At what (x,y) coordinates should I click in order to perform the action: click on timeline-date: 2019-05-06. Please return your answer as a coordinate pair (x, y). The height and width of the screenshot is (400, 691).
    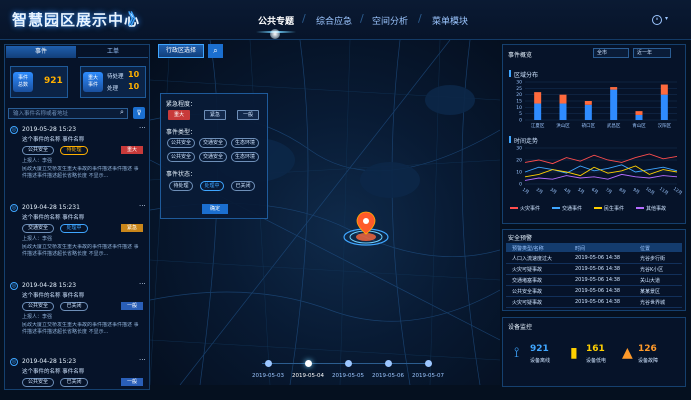
    Looking at the image, I should click on (388, 376).